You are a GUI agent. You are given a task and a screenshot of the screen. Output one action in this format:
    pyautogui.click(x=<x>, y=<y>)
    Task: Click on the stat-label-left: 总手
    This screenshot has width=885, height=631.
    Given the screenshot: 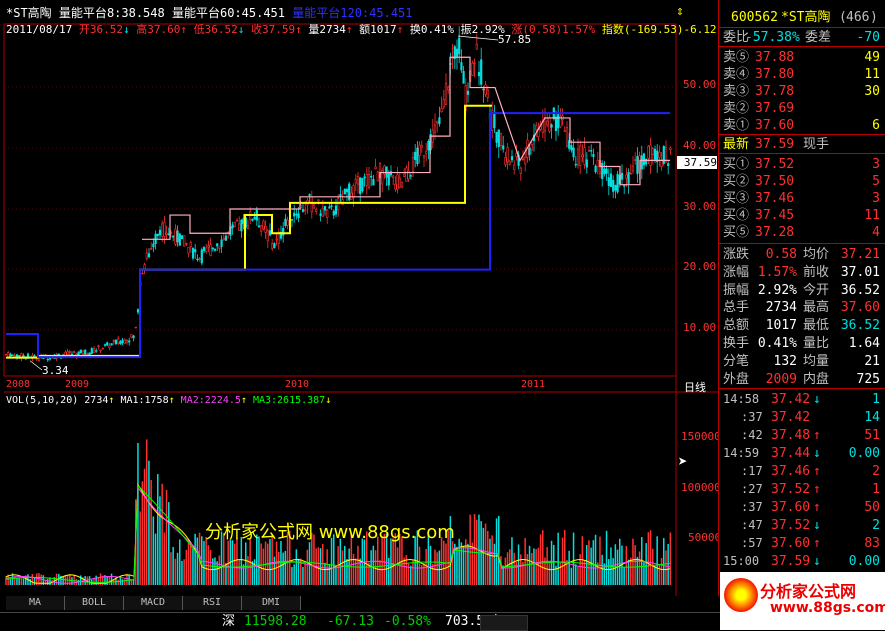 What is the action you would take?
    pyautogui.click(x=736, y=308)
    